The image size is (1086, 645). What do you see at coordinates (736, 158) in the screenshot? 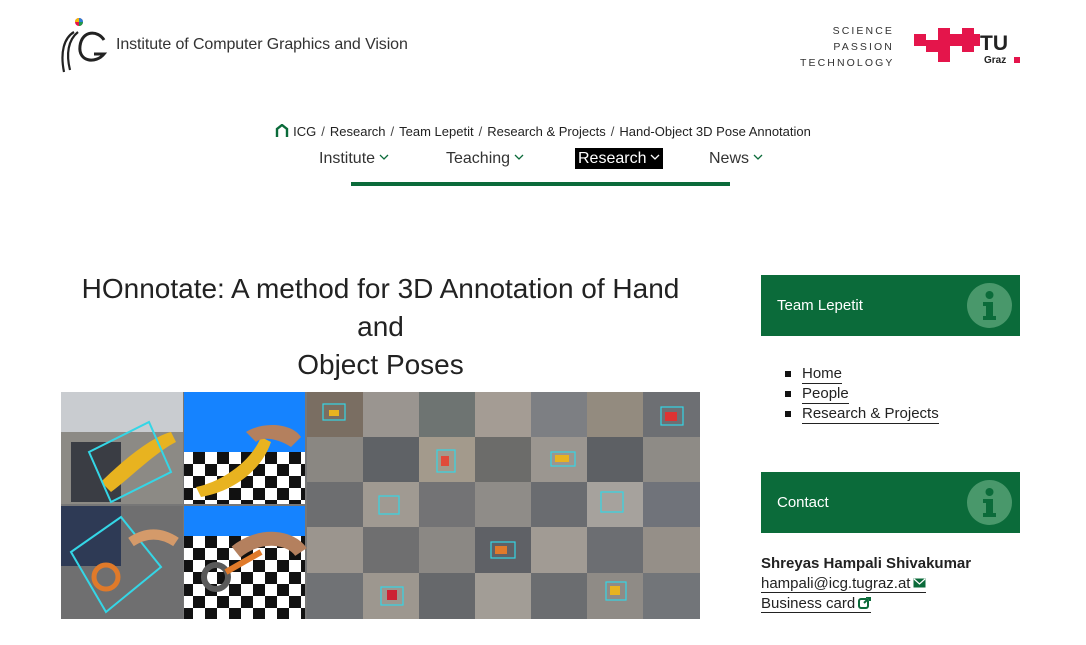
I see `nav-news: News` at bounding box center [736, 158].